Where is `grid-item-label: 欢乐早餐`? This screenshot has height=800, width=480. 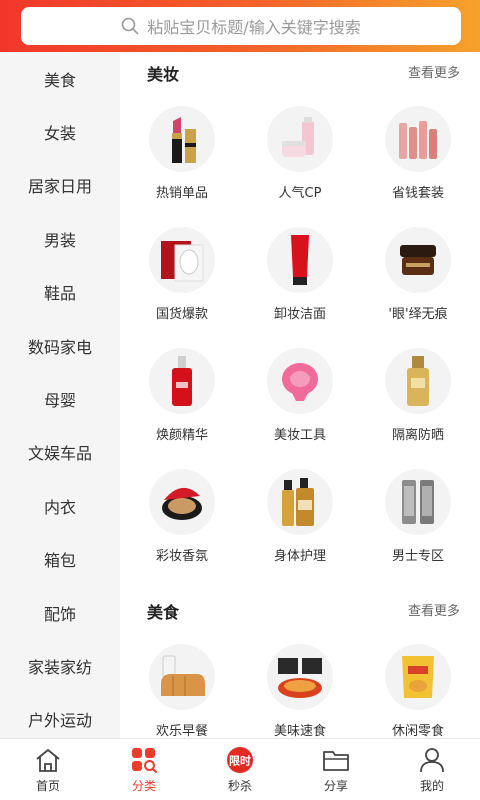 grid-item-label: 欢乐早餐 is located at coordinates (181, 731).